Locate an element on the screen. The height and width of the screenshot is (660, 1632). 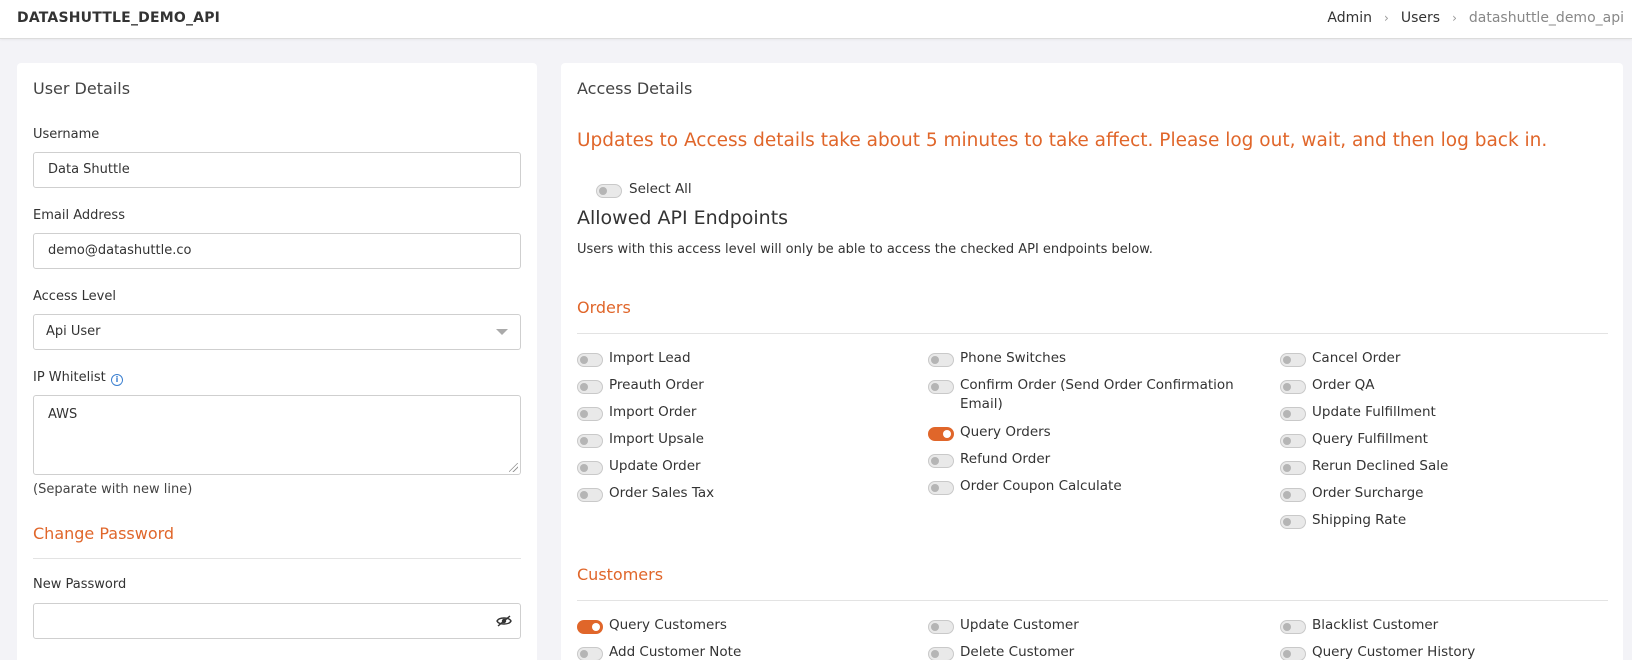
customers-section-title: Customers is located at coordinates (620, 574).